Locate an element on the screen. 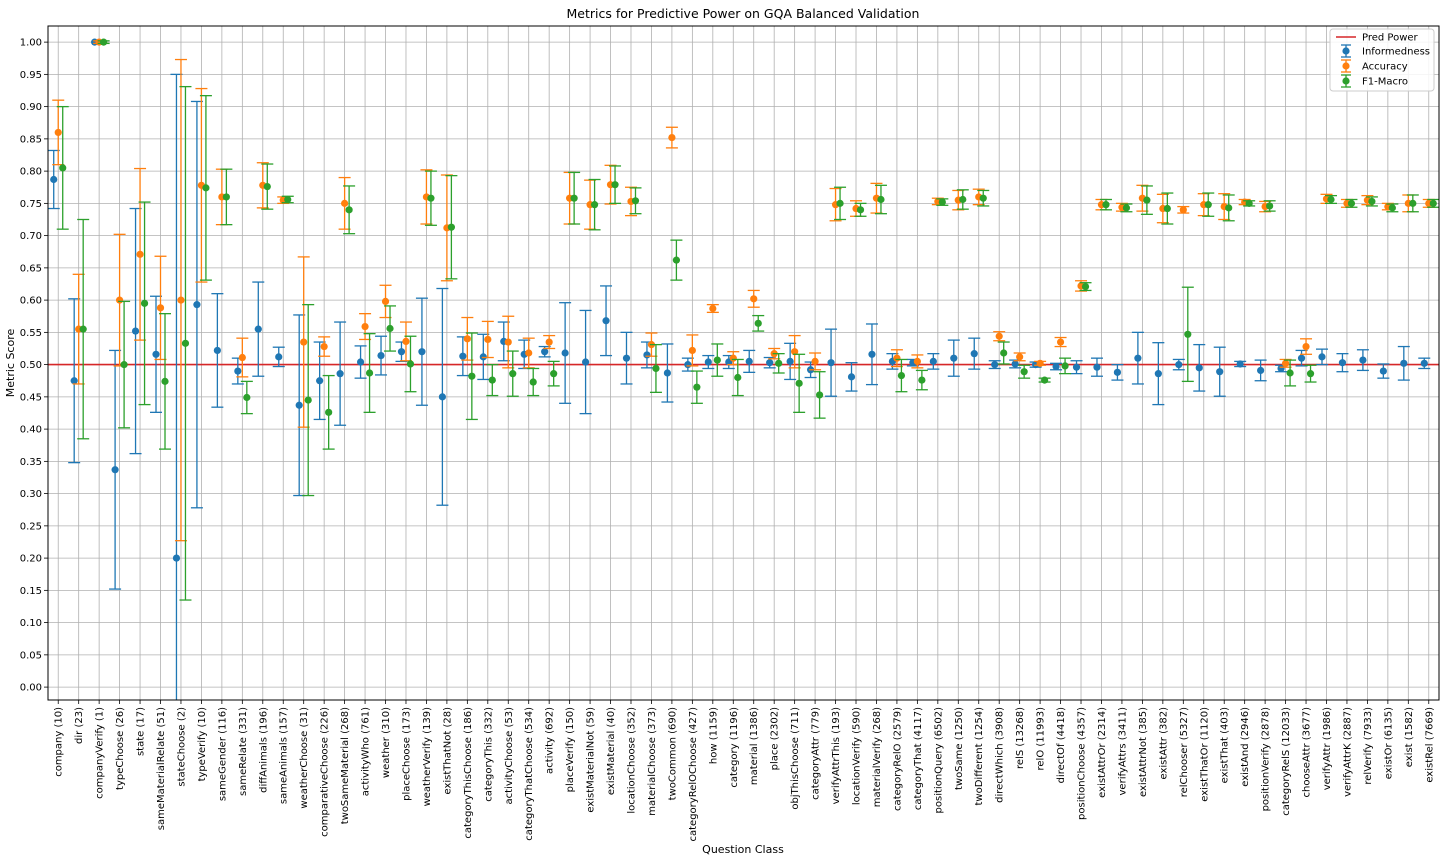 The width and height of the screenshot is (1445, 866). x-tick-label: twoSame (1250) is located at coordinates (959, 748).